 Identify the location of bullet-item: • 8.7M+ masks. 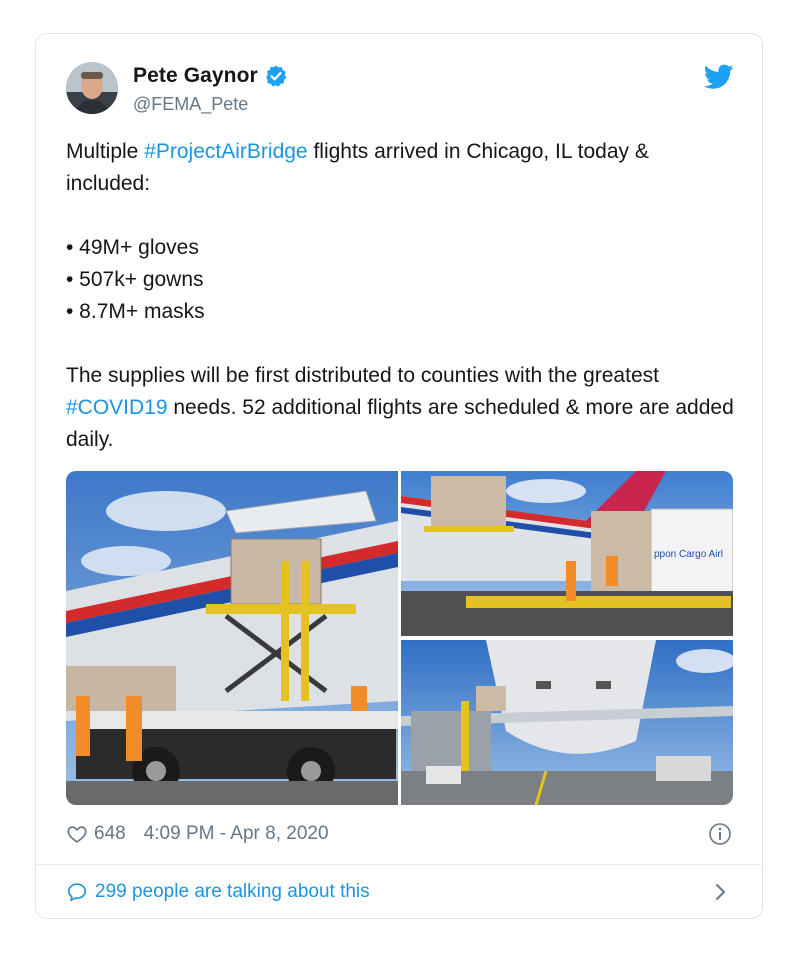
(135, 311).